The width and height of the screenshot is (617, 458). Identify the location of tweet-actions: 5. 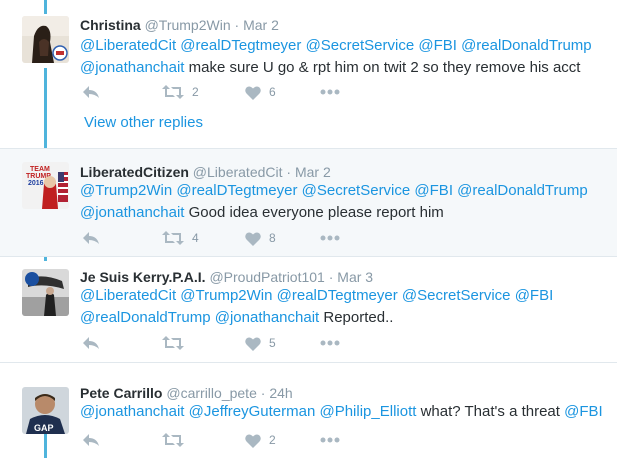
(222, 343).